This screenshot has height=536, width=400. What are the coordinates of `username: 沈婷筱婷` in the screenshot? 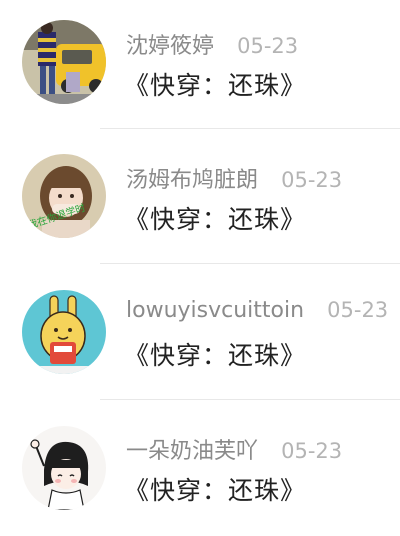 It's located at (170, 46).